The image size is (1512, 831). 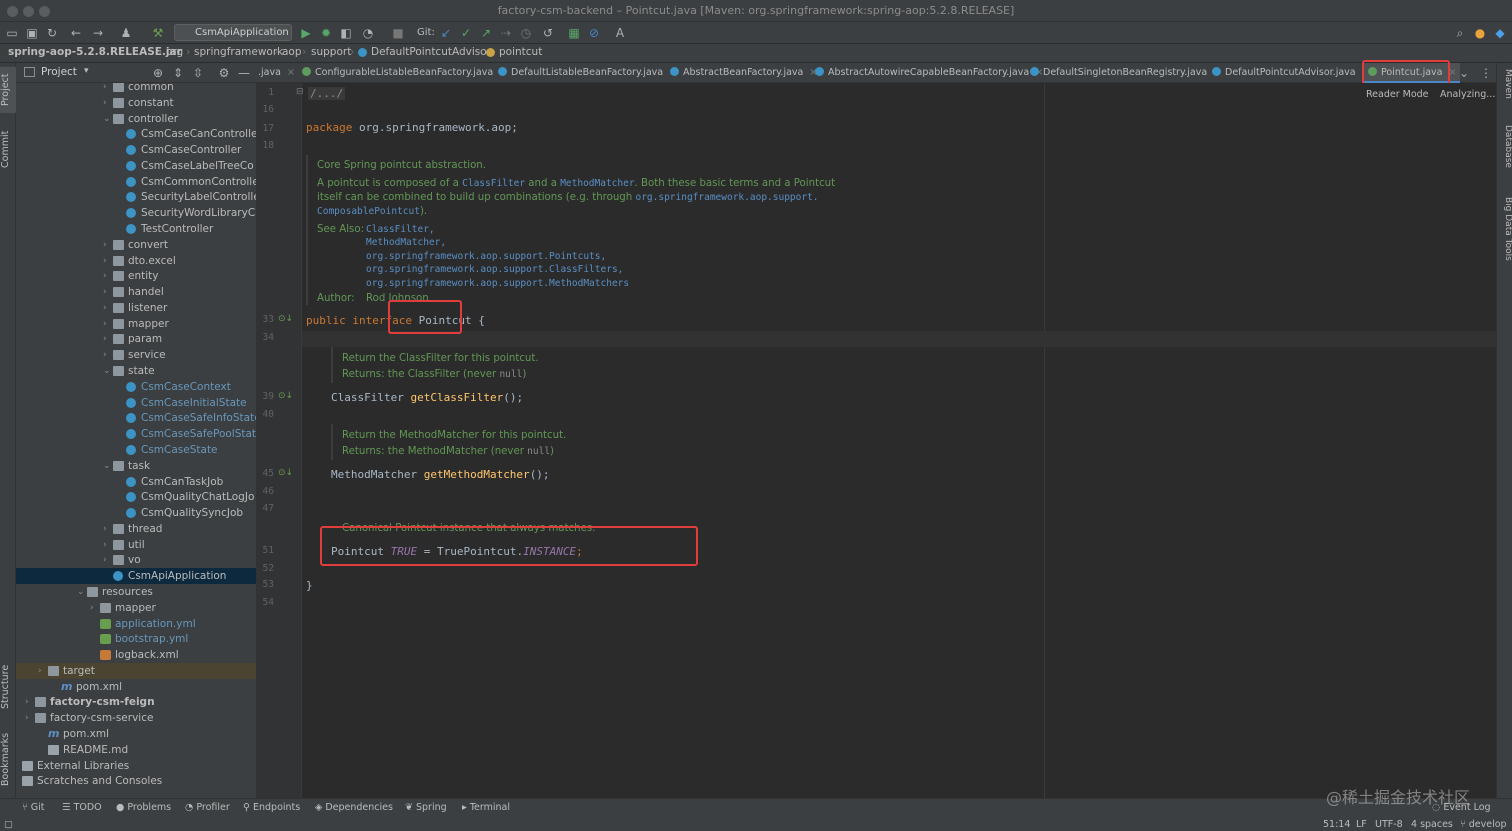 What do you see at coordinates (431, 52) in the screenshot?
I see `breadcrumb-class: DefaultPointcutAdvisor` at bounding box center [431, 52].